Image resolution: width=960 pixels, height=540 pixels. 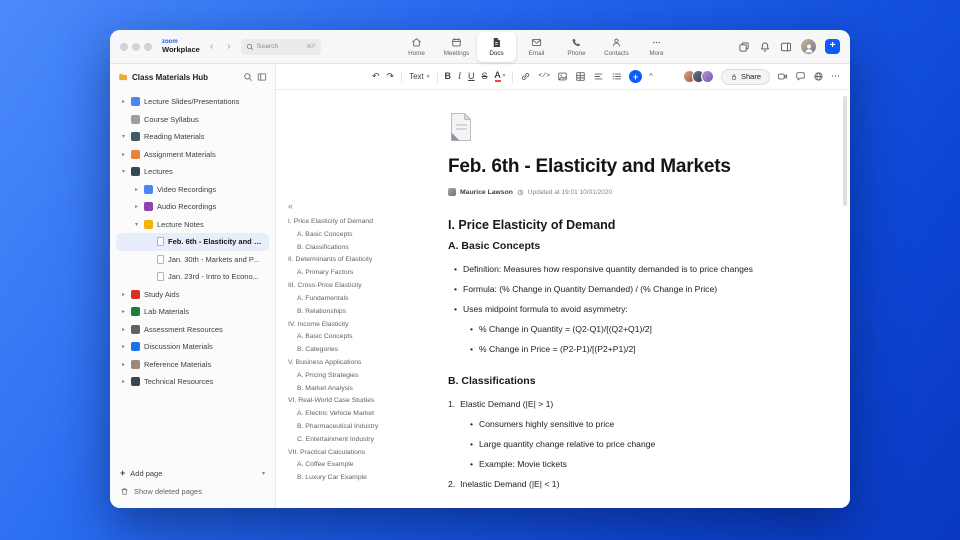 What do you see at coordinates (525, 76) in the screenshot?
I see `link-button` at bounding box center [525, 76].